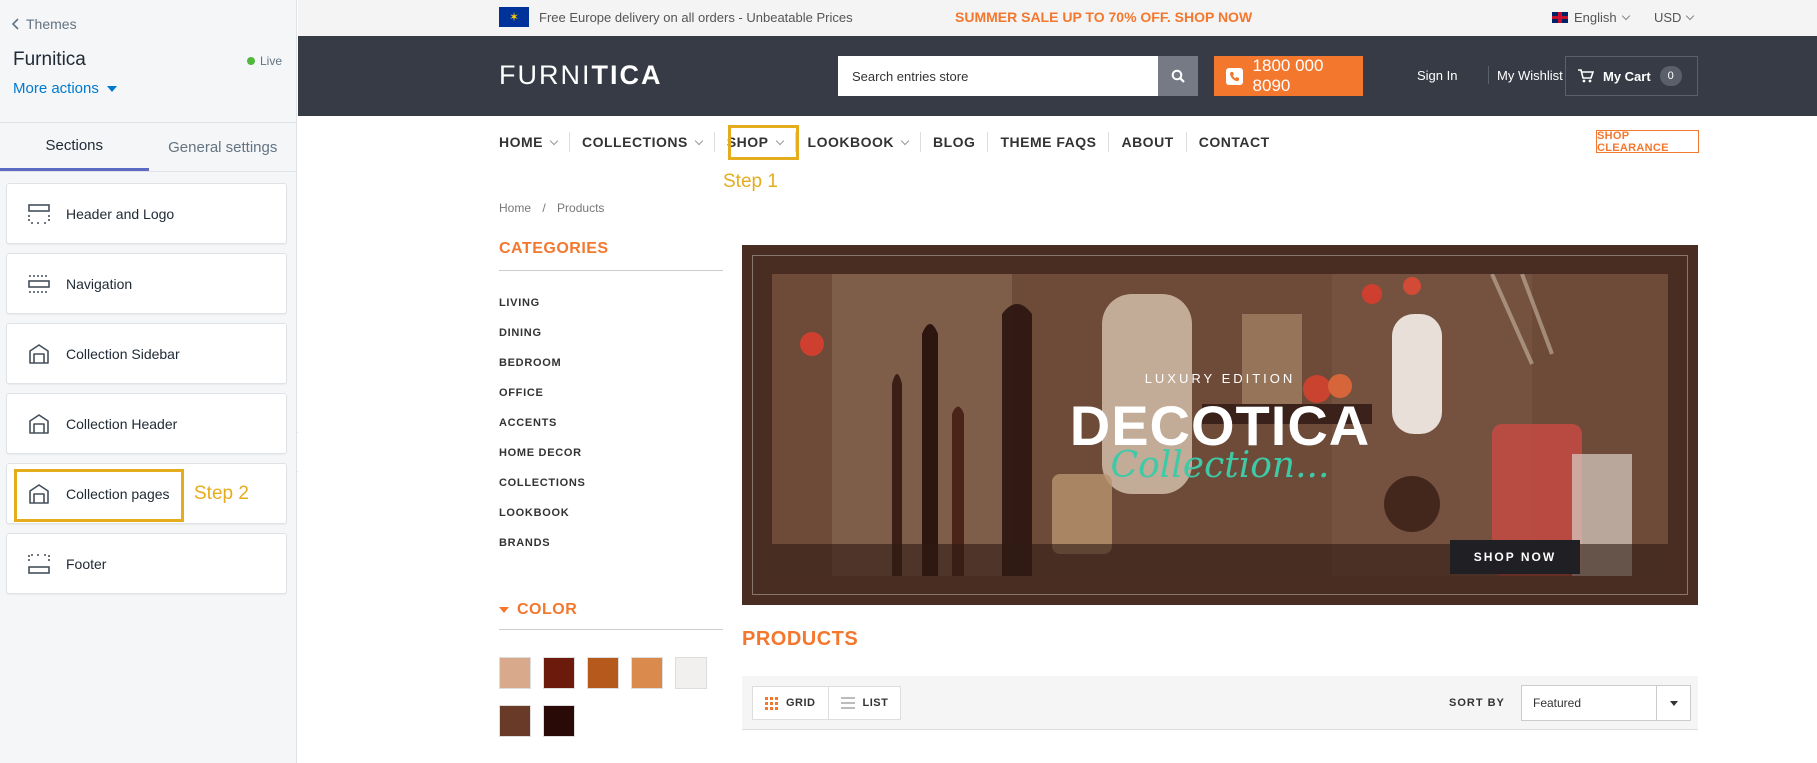 The image size is (1817, 763). Describe the element at coordinates (554, 248) in the screenshot. I see `categories-title: CATEGORIES` at that location.